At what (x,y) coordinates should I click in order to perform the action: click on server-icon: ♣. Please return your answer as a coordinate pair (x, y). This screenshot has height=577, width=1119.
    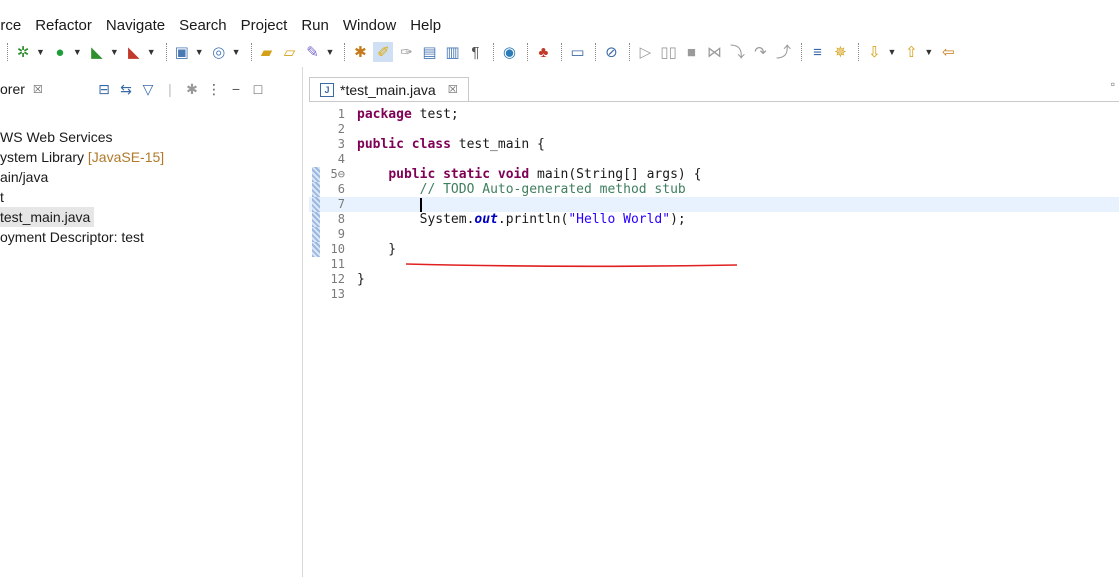
    Looking at the image, I should click on (543, 52).